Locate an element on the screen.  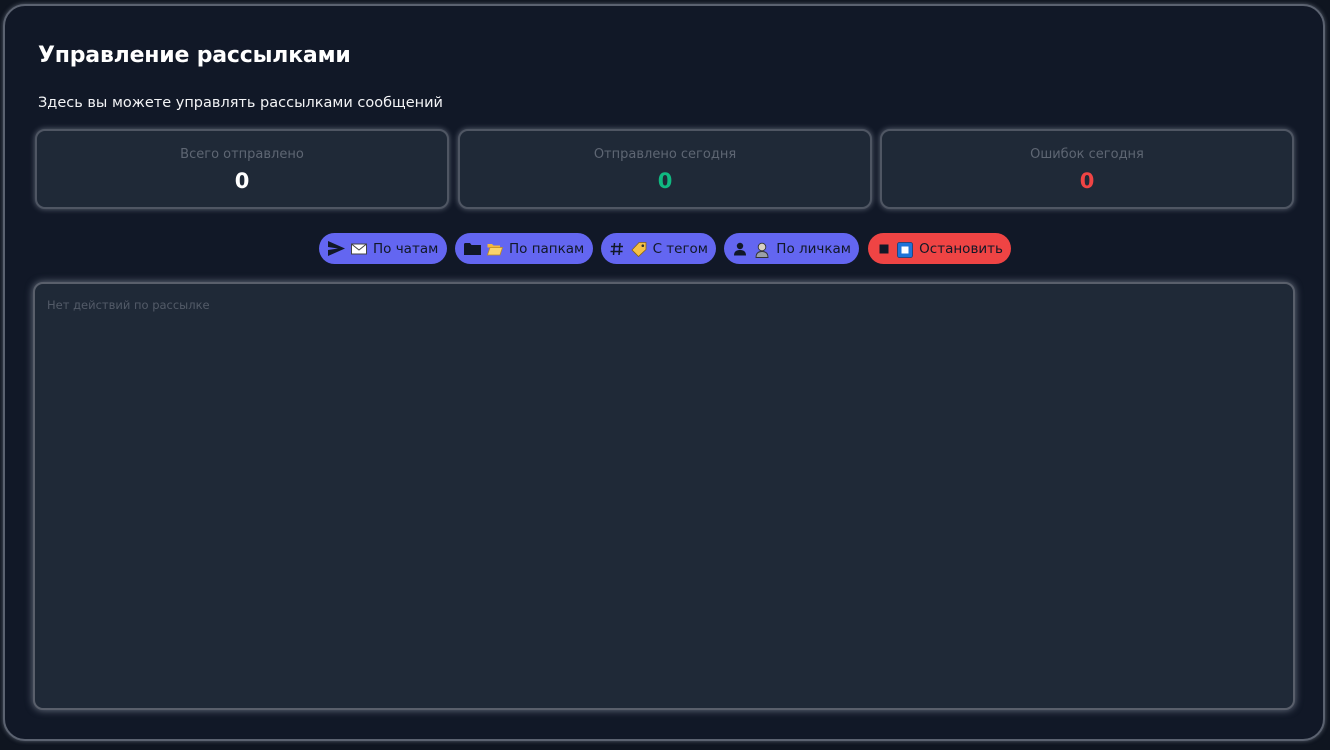
with-tag-button: С тегом is located at coordinates (658, 248).